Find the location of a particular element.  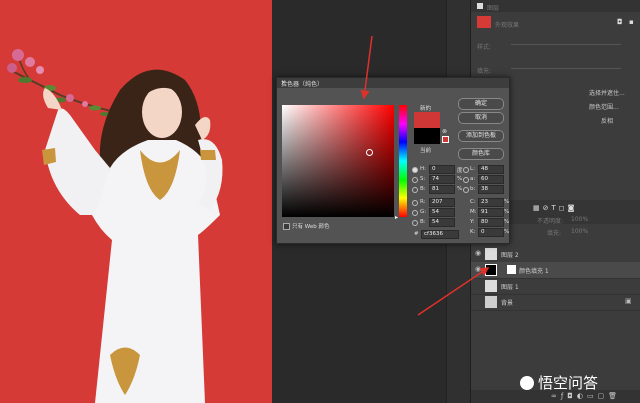

h-field: 0 is located at coordinates (442, 169).